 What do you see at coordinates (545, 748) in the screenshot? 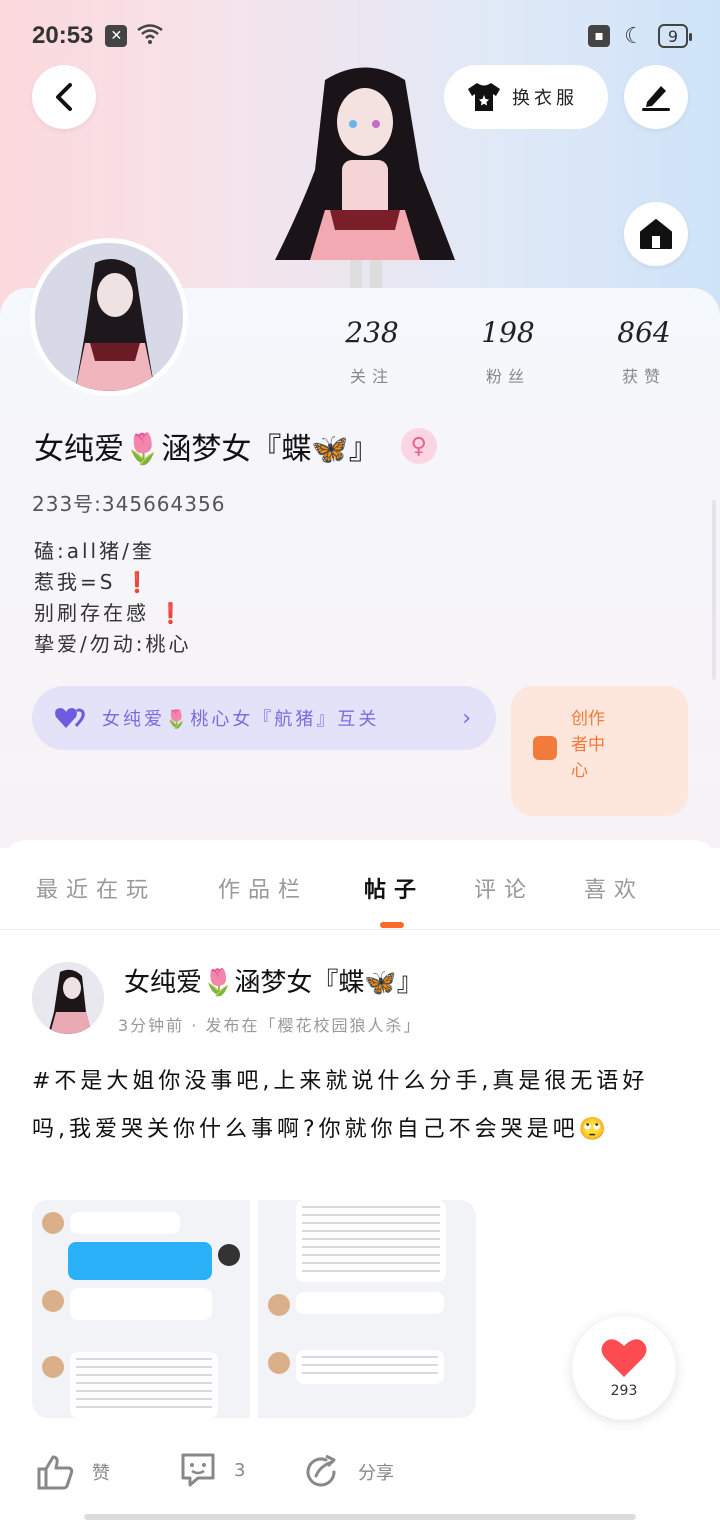
I see `gamepad-icon` at bounding box center [545, 748].